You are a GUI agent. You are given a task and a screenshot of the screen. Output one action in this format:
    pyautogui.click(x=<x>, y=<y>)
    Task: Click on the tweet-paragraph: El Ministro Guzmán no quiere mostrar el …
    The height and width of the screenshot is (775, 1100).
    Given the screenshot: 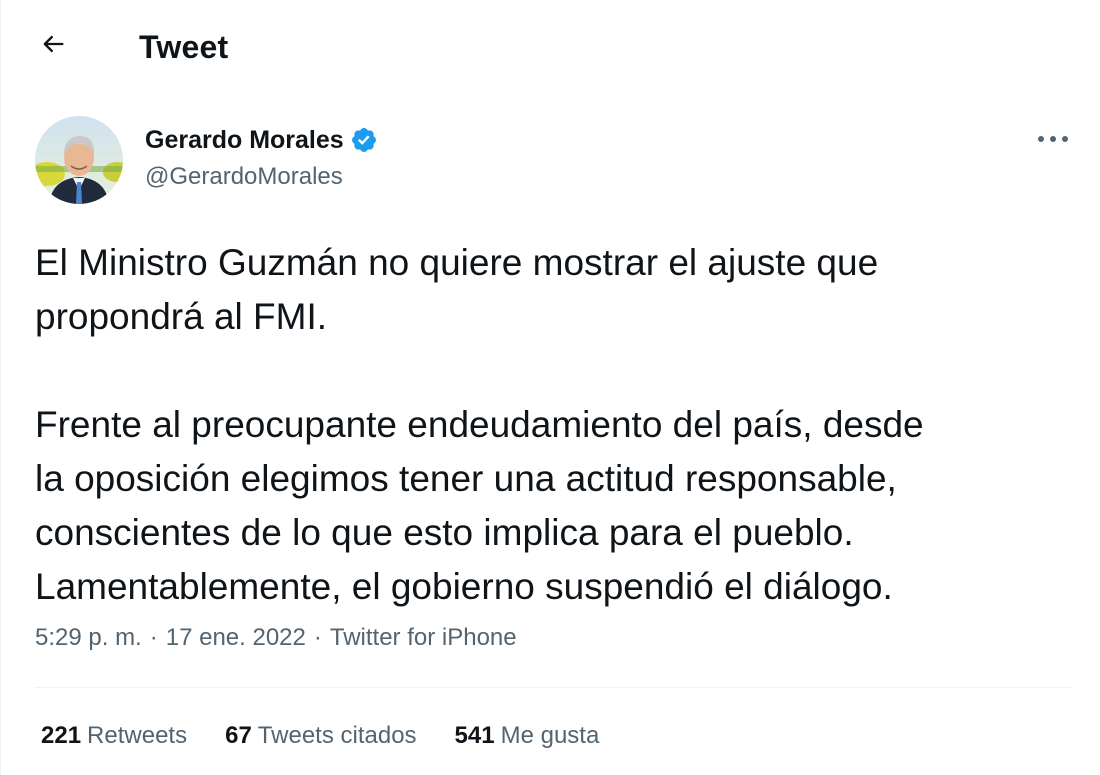 What is the action you would take?
    pyautogui.click(x=555, y=290)
    